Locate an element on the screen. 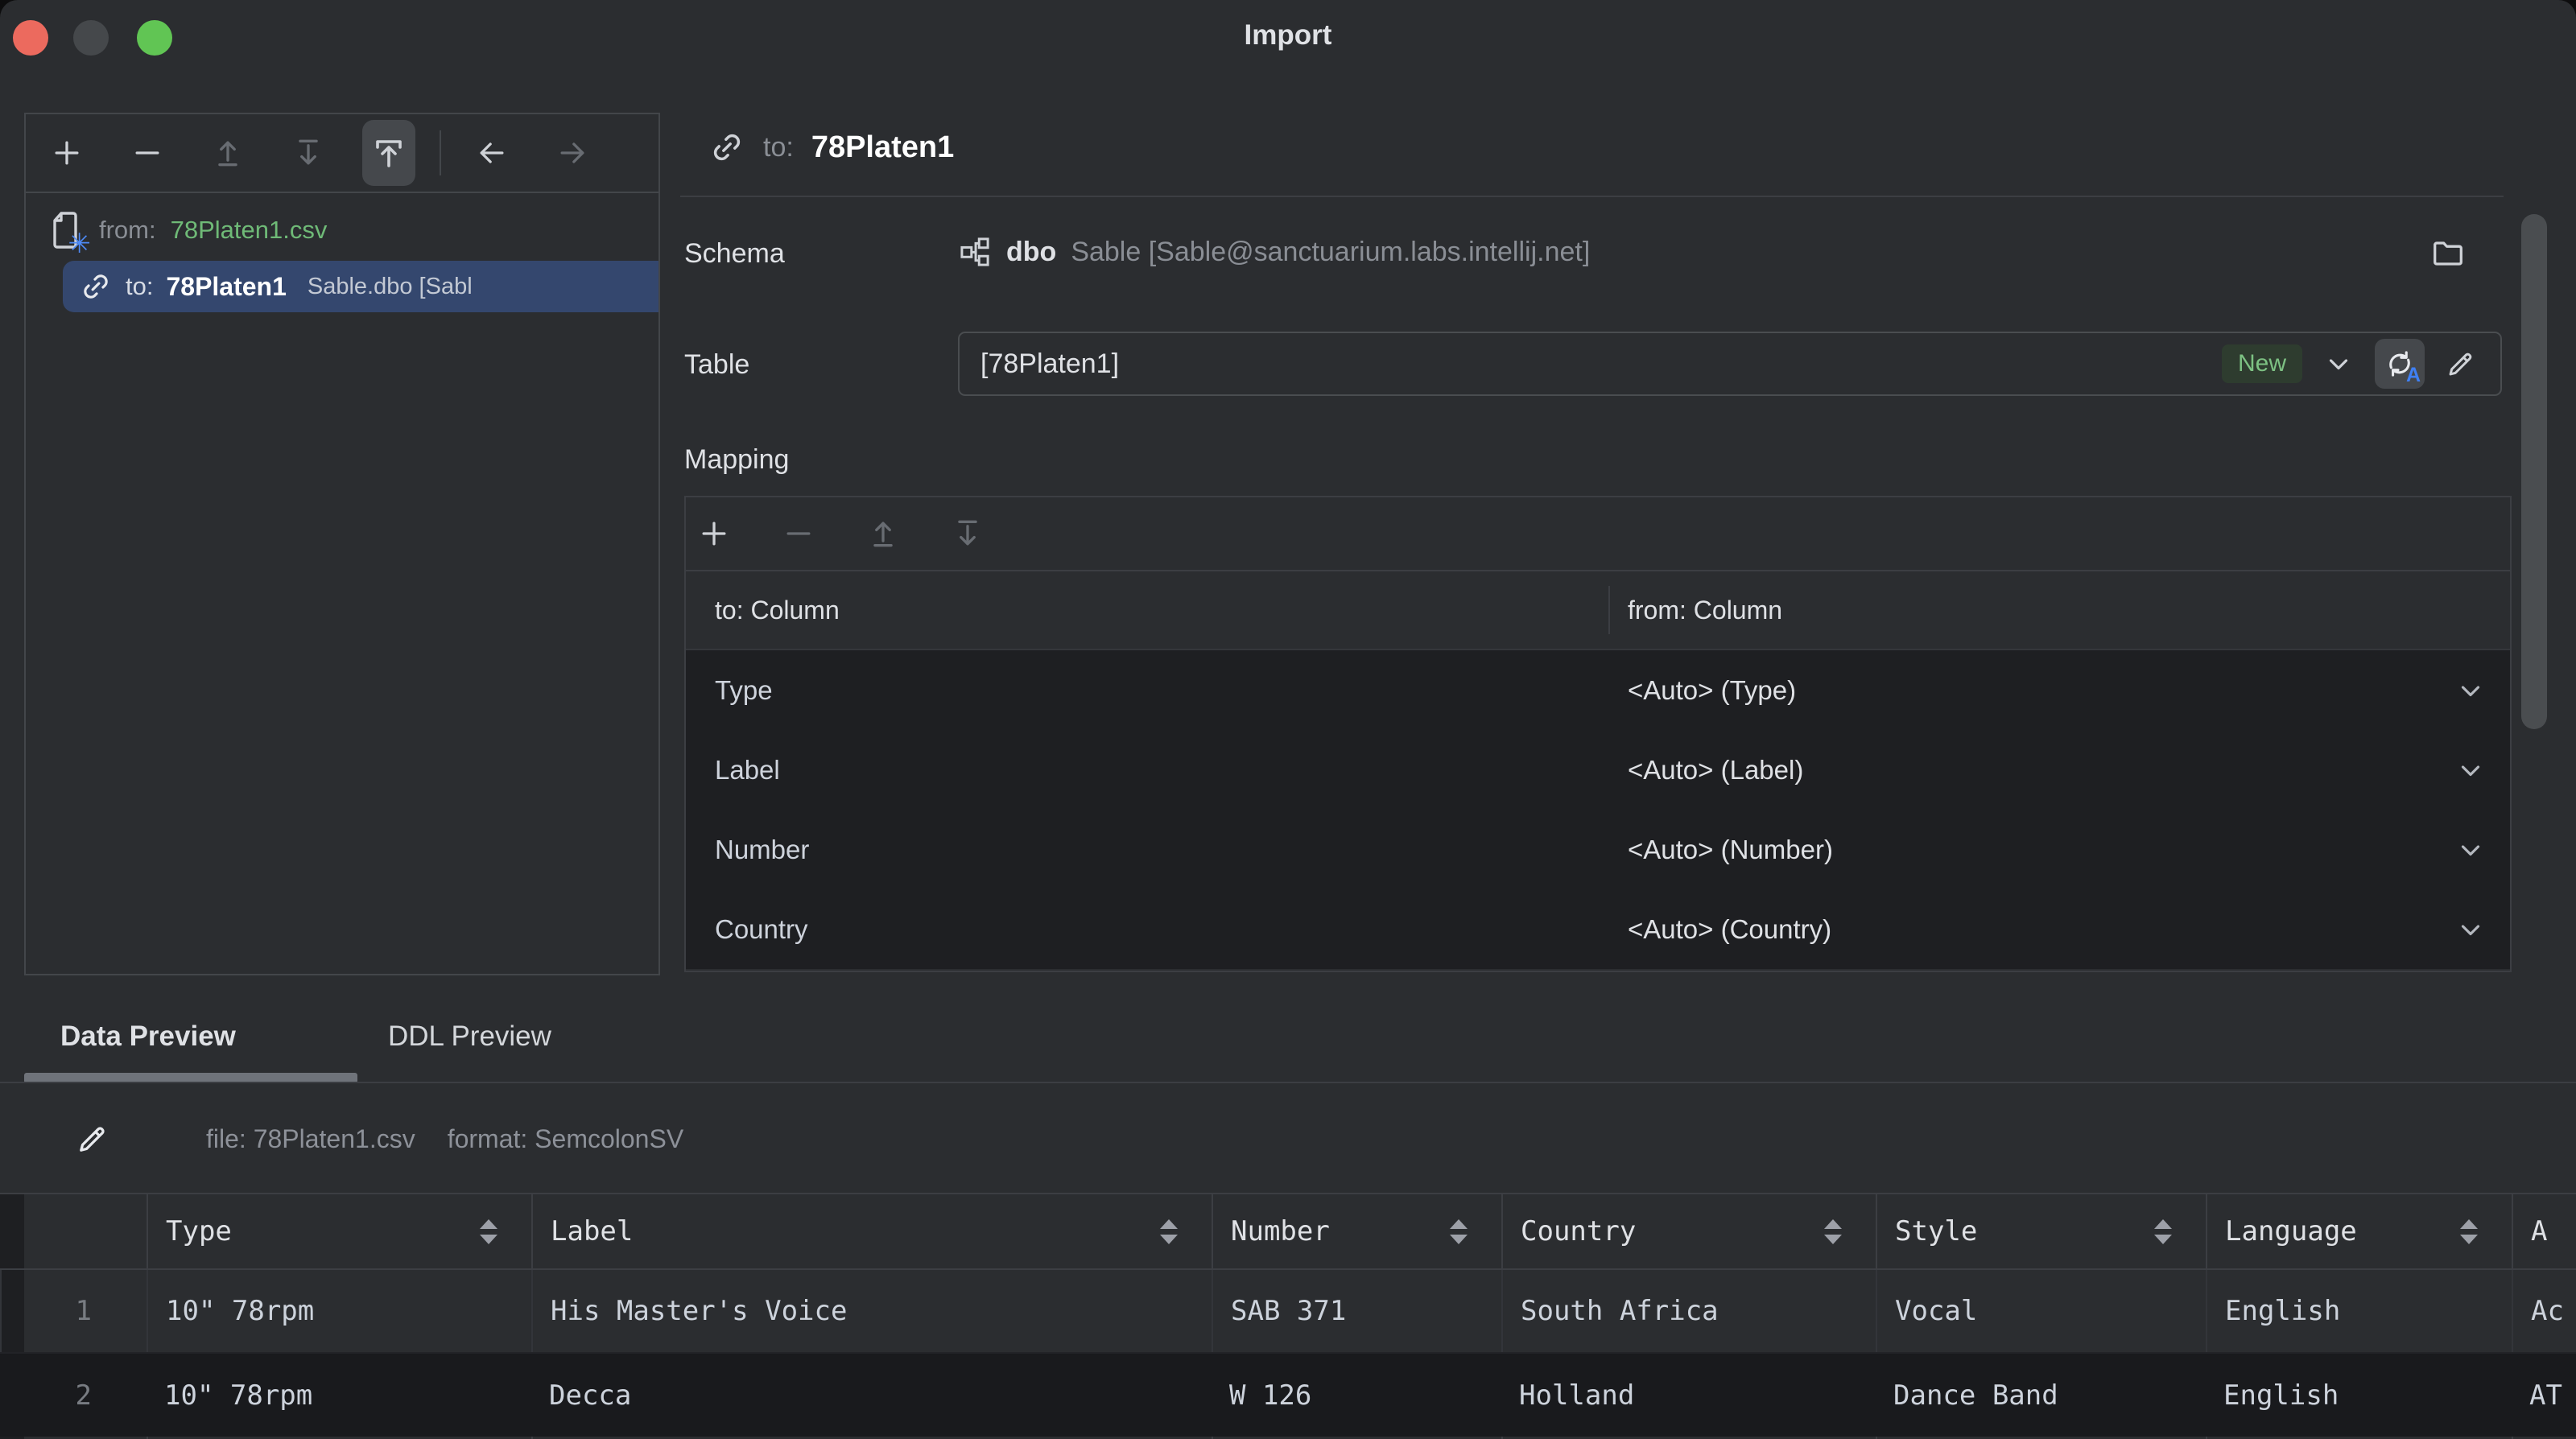  table-cell: Decca is located at coordinates (871, 1395).